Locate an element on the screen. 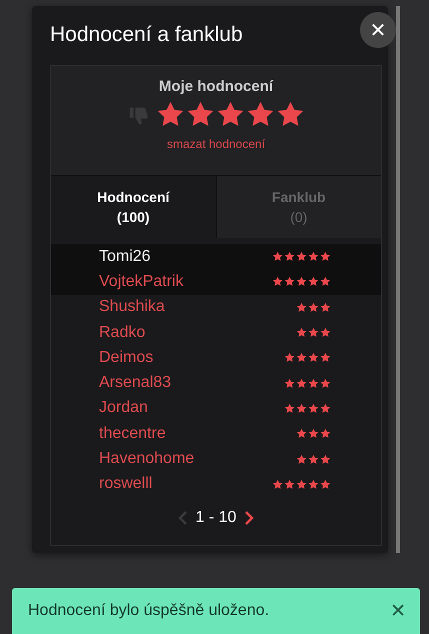 Image resolution: width=429 pixels, height=634 pixels. dialog-title: Hodnocení a fanklub is located at coordinates (146, 35).